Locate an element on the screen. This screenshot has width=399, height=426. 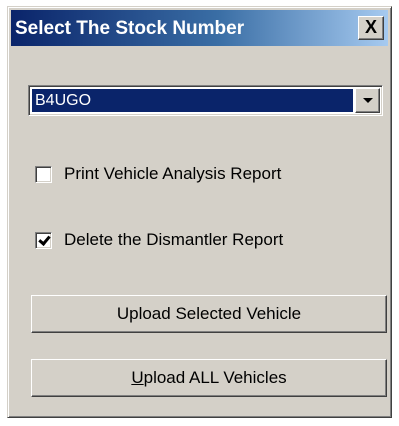
upload-all-label: pload ALL Vehicles is located at coordinates (215, 377).